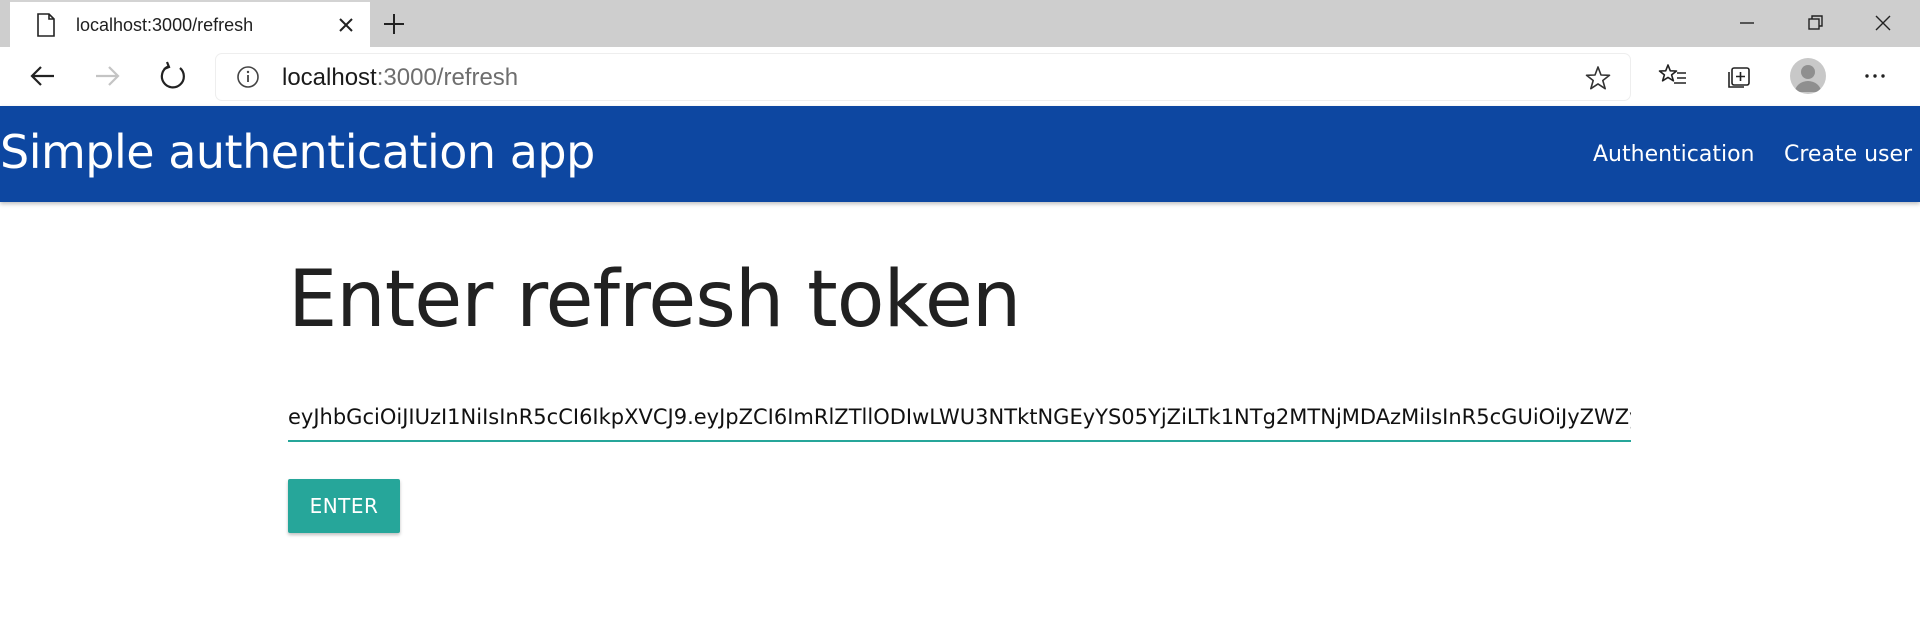  I want to click on profile-icon, so click(1808, 78).